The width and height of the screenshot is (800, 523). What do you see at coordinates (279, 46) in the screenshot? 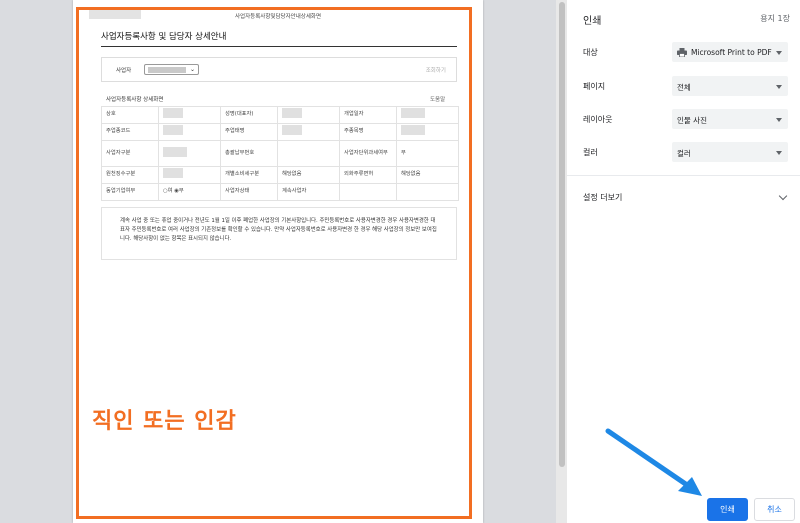
I see `title-divider` at bounding box center [279, 46].